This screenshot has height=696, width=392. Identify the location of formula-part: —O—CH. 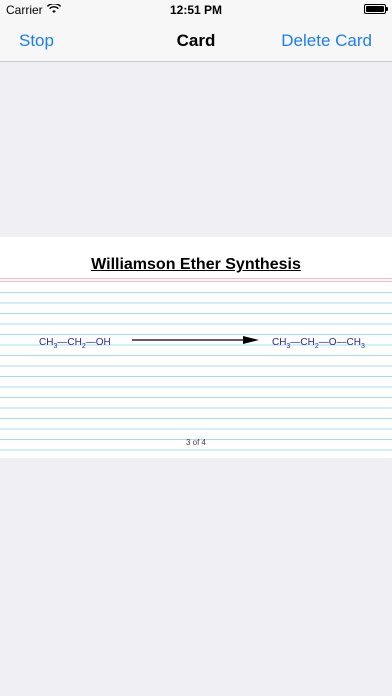
(340, 342).